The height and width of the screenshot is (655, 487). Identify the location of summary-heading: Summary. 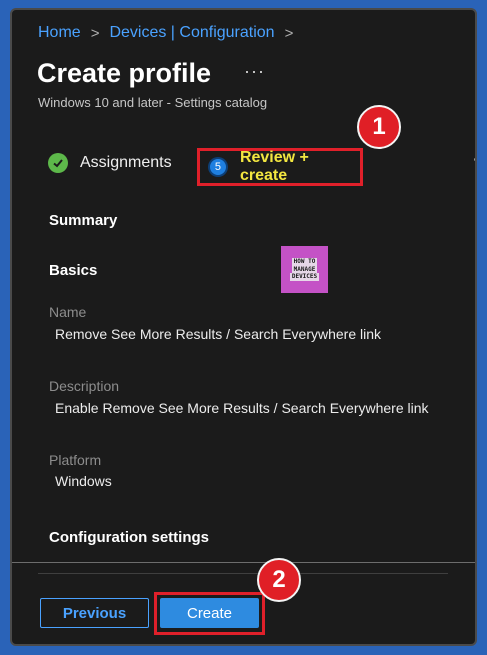
(83, 220).